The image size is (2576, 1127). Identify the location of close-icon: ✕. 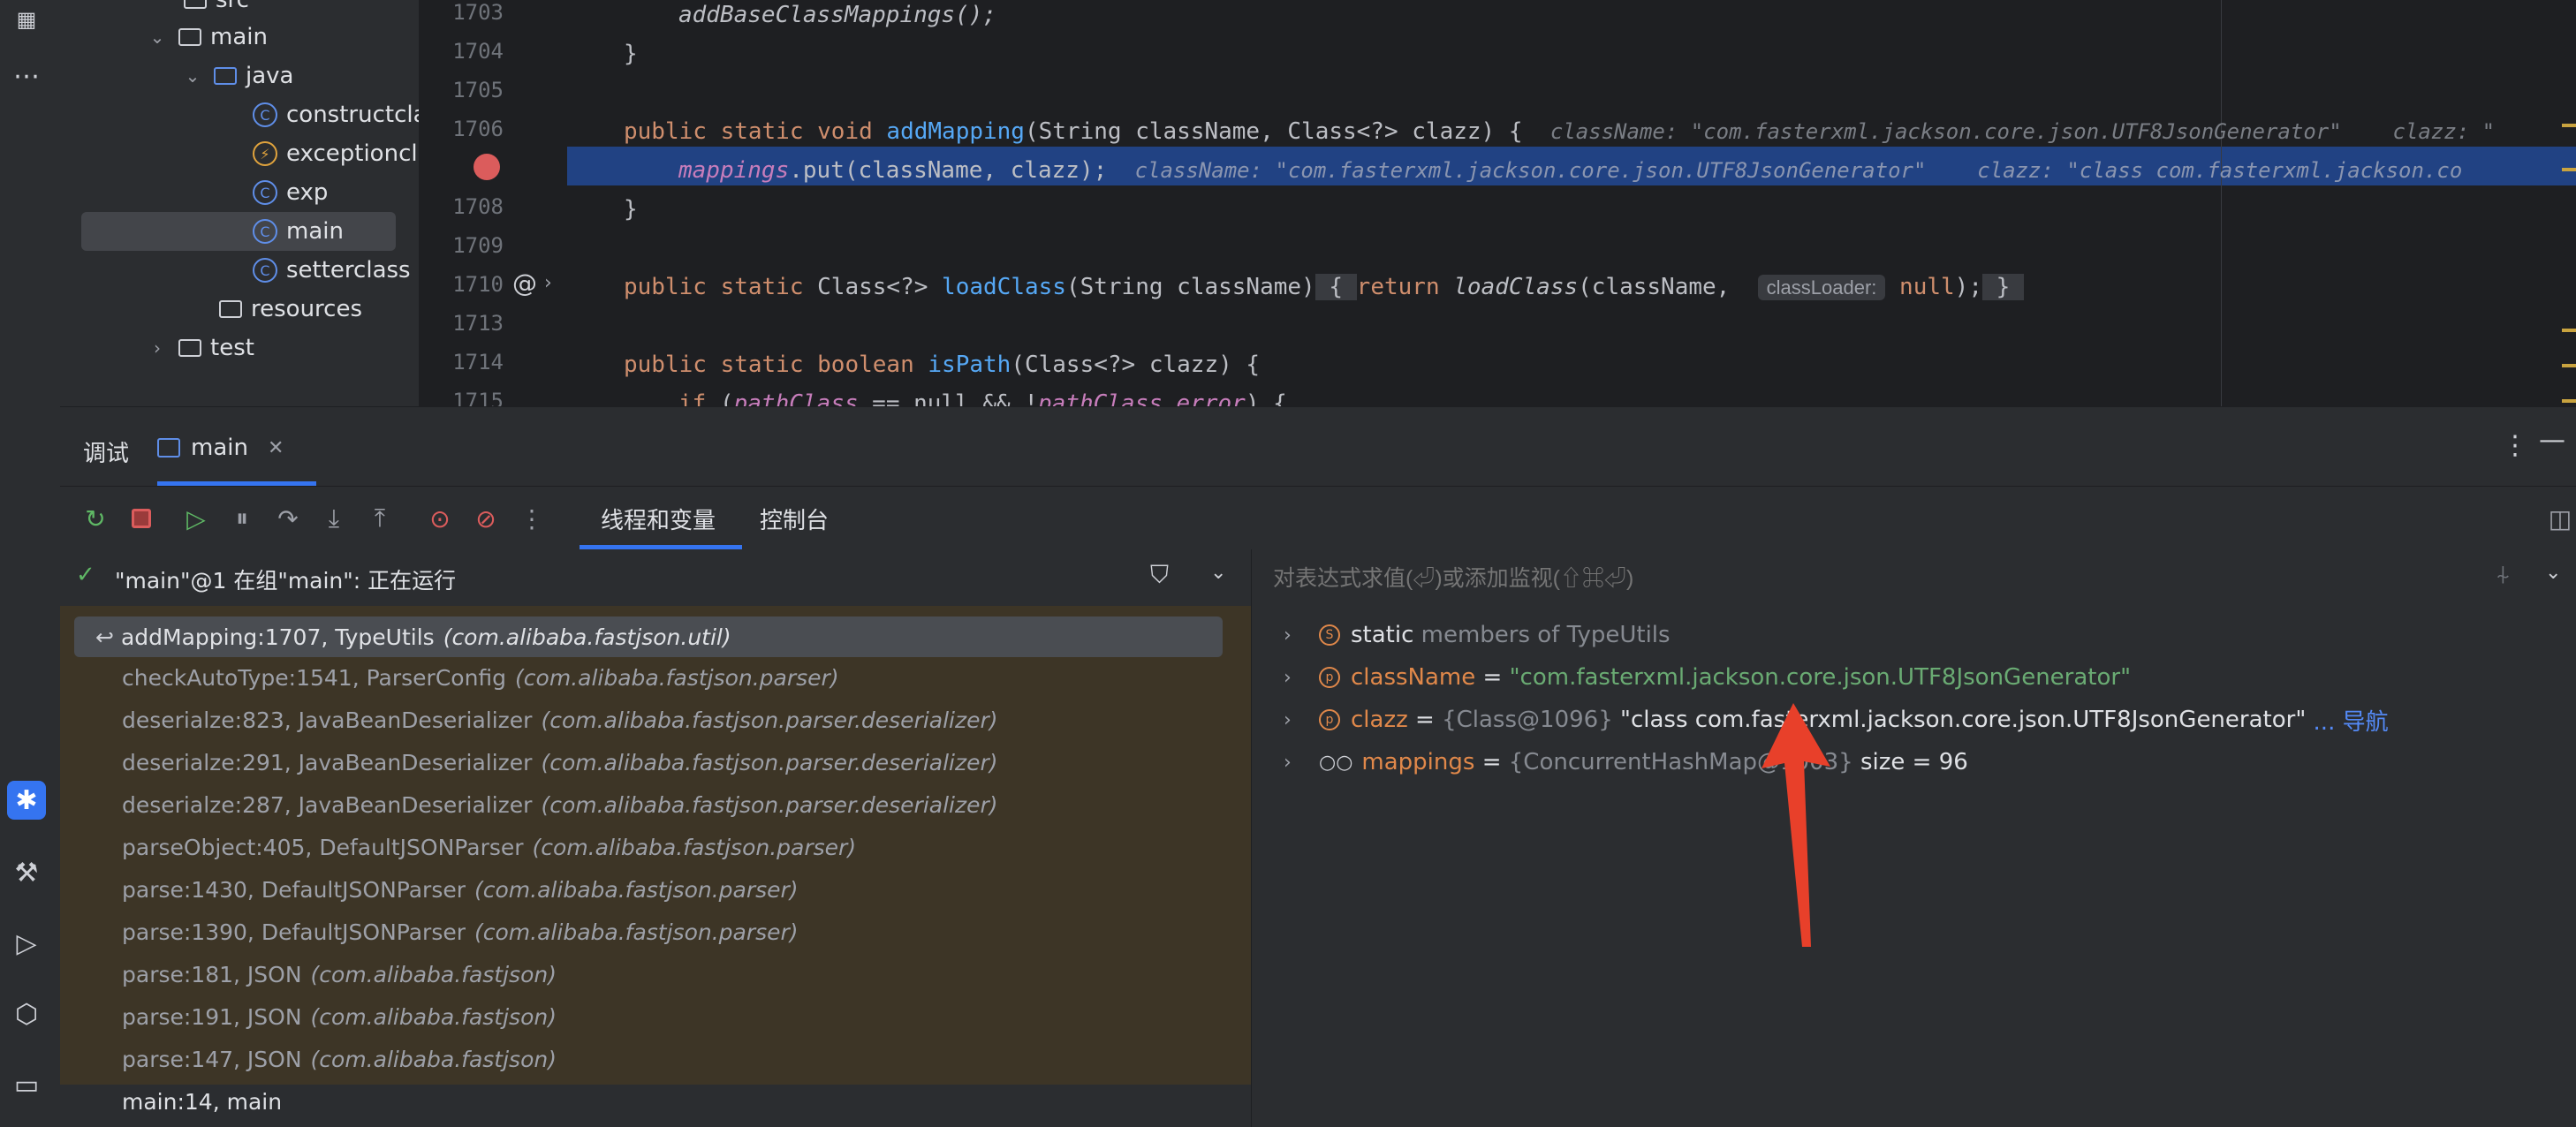
(276, 448).